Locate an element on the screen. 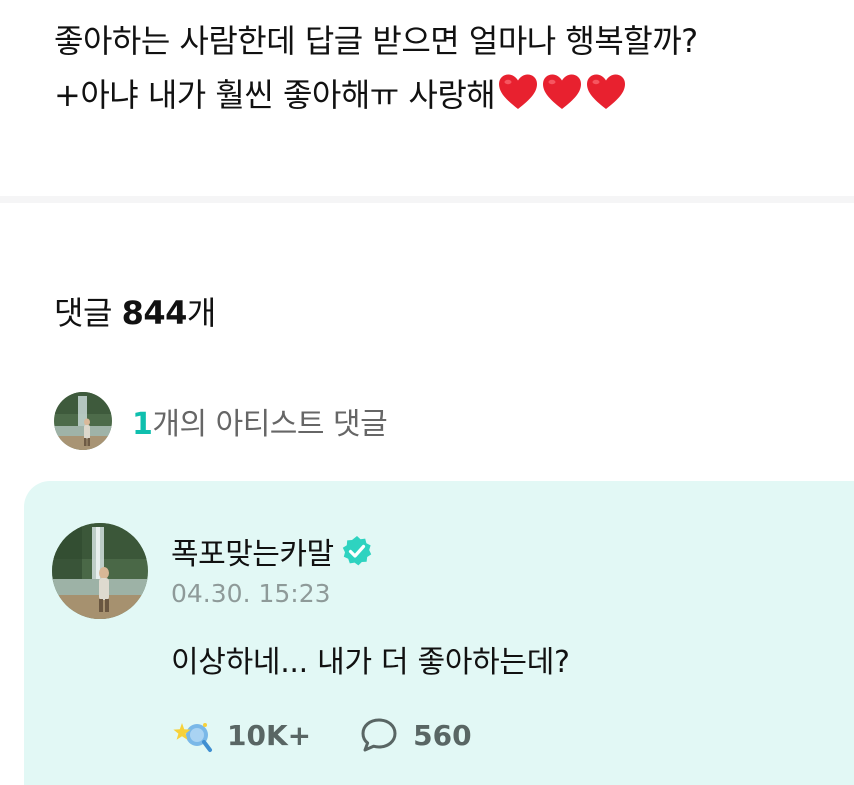 Image resolution: width=854 pixels, height=785 pixels. post-text-line-2: +아냐 내가 훨씬 좋아해ㅠ 사랑해 is located at coordinates (449, 97).